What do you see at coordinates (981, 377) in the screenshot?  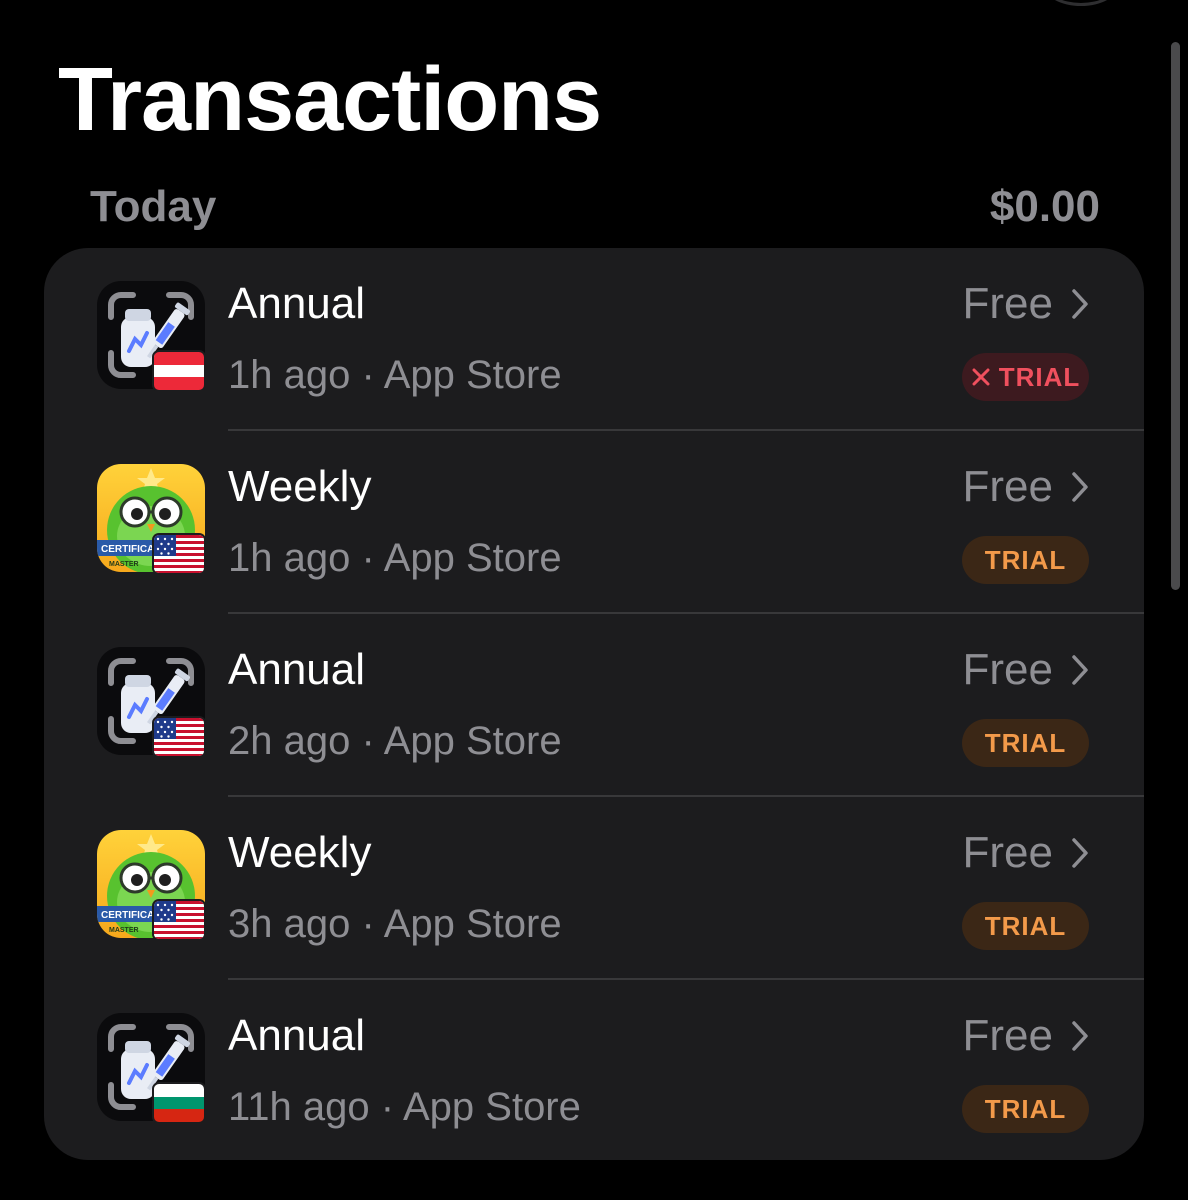 I see `close-icon` at bounding box center [981, 377].